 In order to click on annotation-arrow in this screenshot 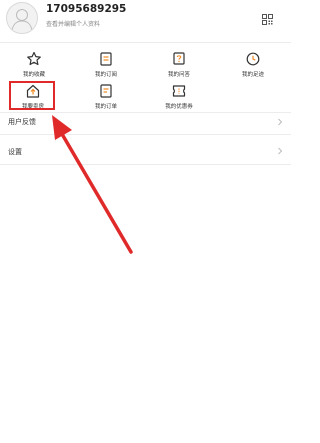, I will do `click(92, 184)`.